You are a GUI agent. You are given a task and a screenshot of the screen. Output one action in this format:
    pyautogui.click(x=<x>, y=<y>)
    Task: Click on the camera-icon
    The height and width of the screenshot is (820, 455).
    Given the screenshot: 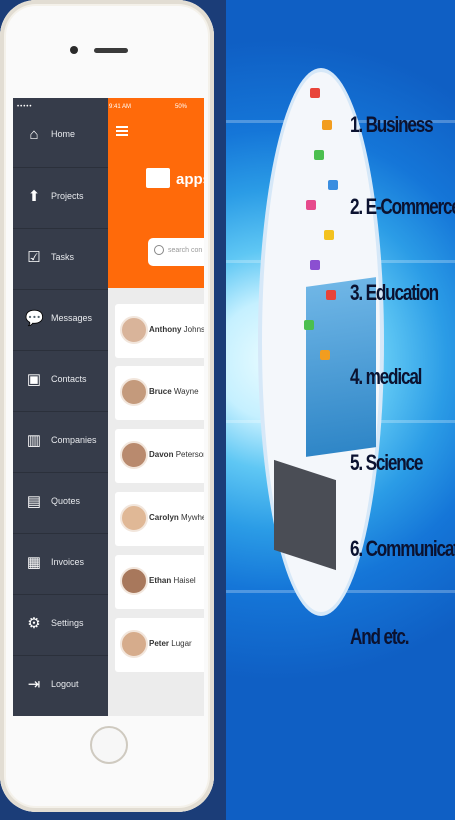 What is the action you would take?
    pyautogui.click(x=74, y=50)
    